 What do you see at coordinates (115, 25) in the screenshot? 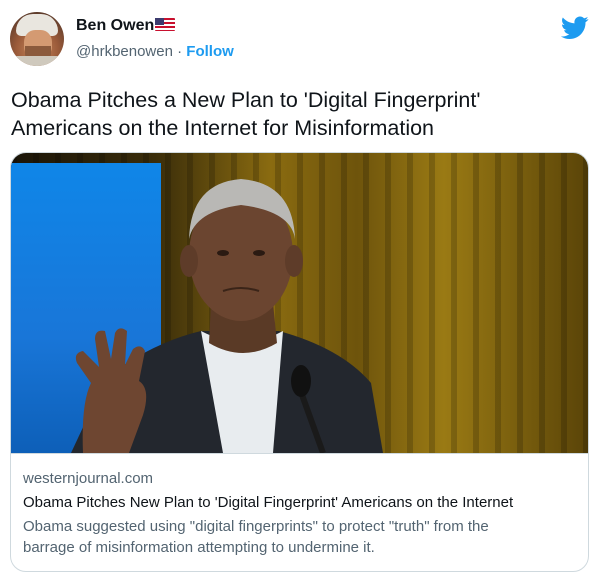
I see `author-name: Ben Owen` at bounding box center [115, 25].